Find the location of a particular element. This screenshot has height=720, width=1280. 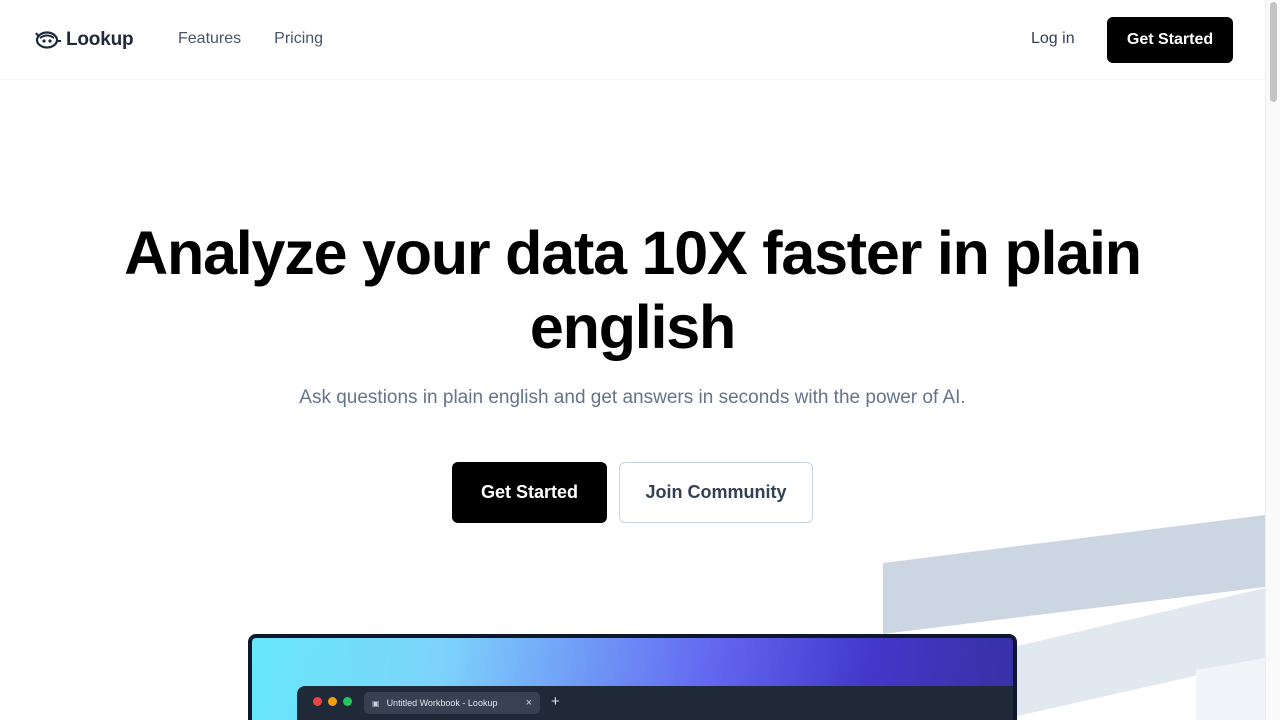

page-scrollbar is located at coordinates (1272, 360).